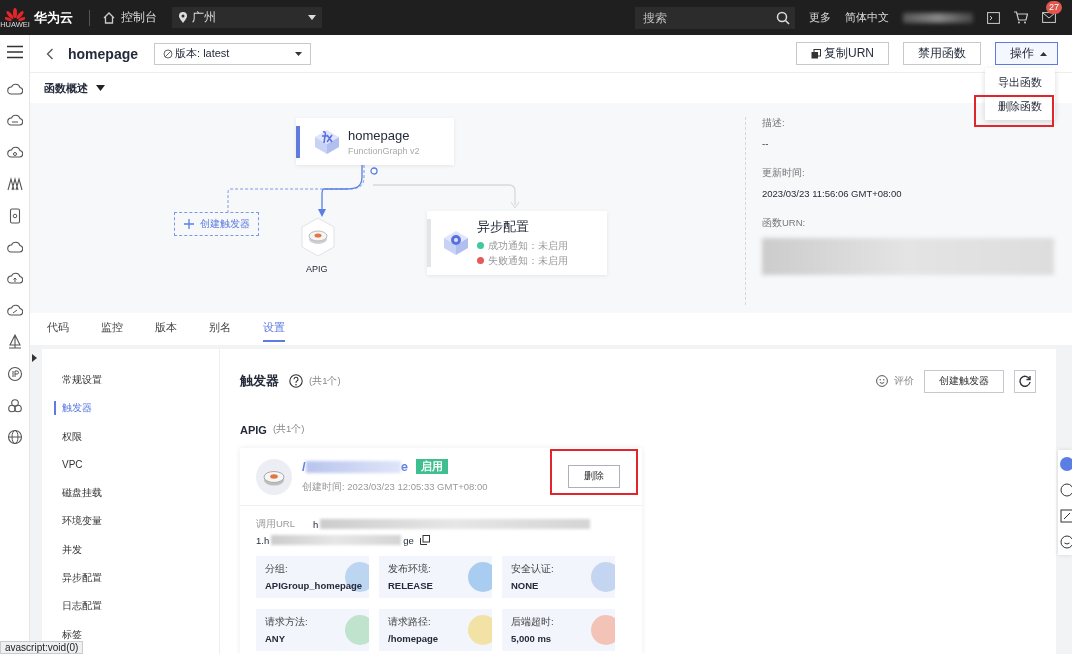 This screenshot has width=1072, height=654. What do you see at coordinates (109, 17) in the screenshot?
I see `home-icon` at bounding box center [109, 17].